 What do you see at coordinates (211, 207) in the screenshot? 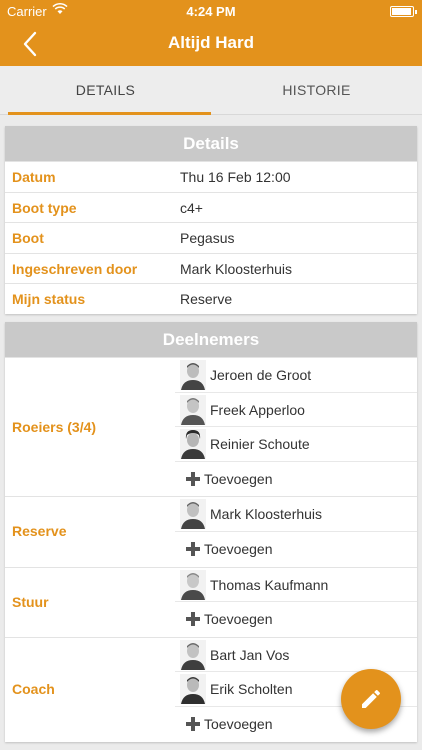
I see `detail-row-boot-type: Boot type c4+` at bounding box center [211, 207].